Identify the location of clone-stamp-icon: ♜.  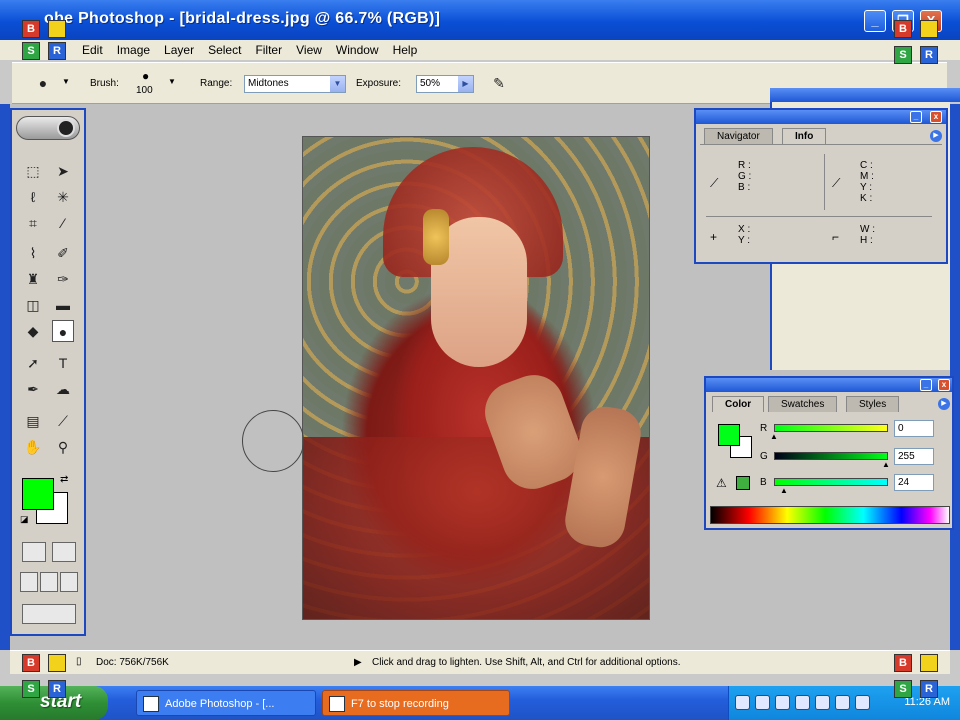
(33, 279).